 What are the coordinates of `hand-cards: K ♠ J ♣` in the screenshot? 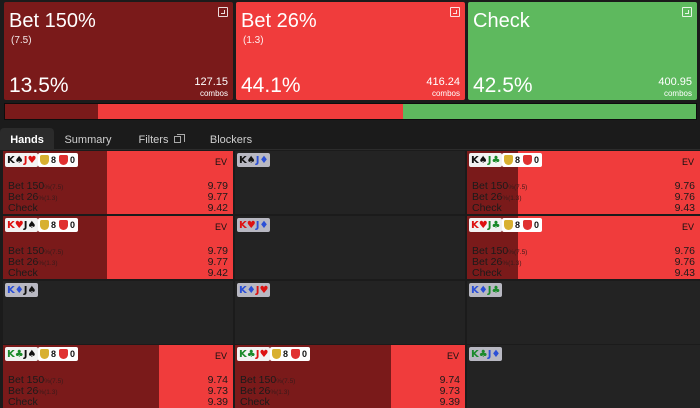 It's located at (486, 160).